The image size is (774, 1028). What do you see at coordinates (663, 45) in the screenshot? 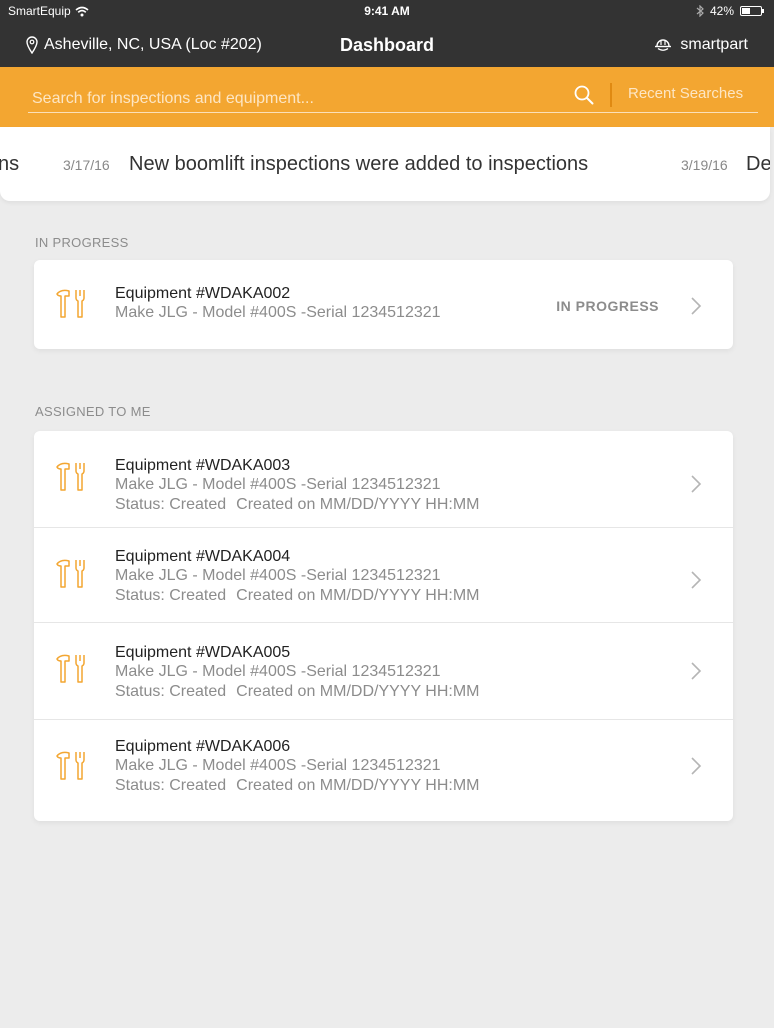
I see `hardhat-icon` at bounding box center [663, 45].